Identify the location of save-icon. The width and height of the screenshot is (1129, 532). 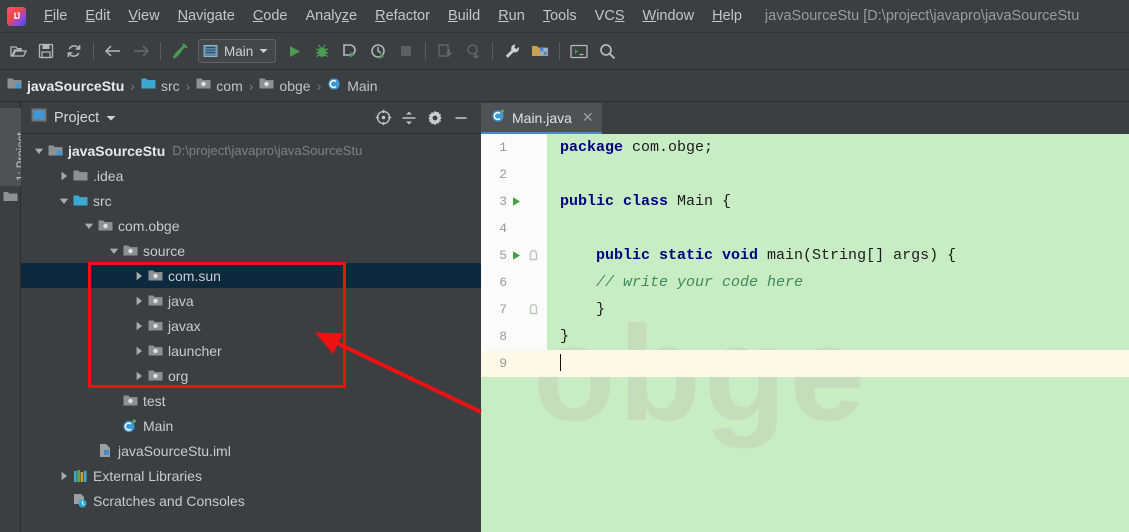
(46, 51).